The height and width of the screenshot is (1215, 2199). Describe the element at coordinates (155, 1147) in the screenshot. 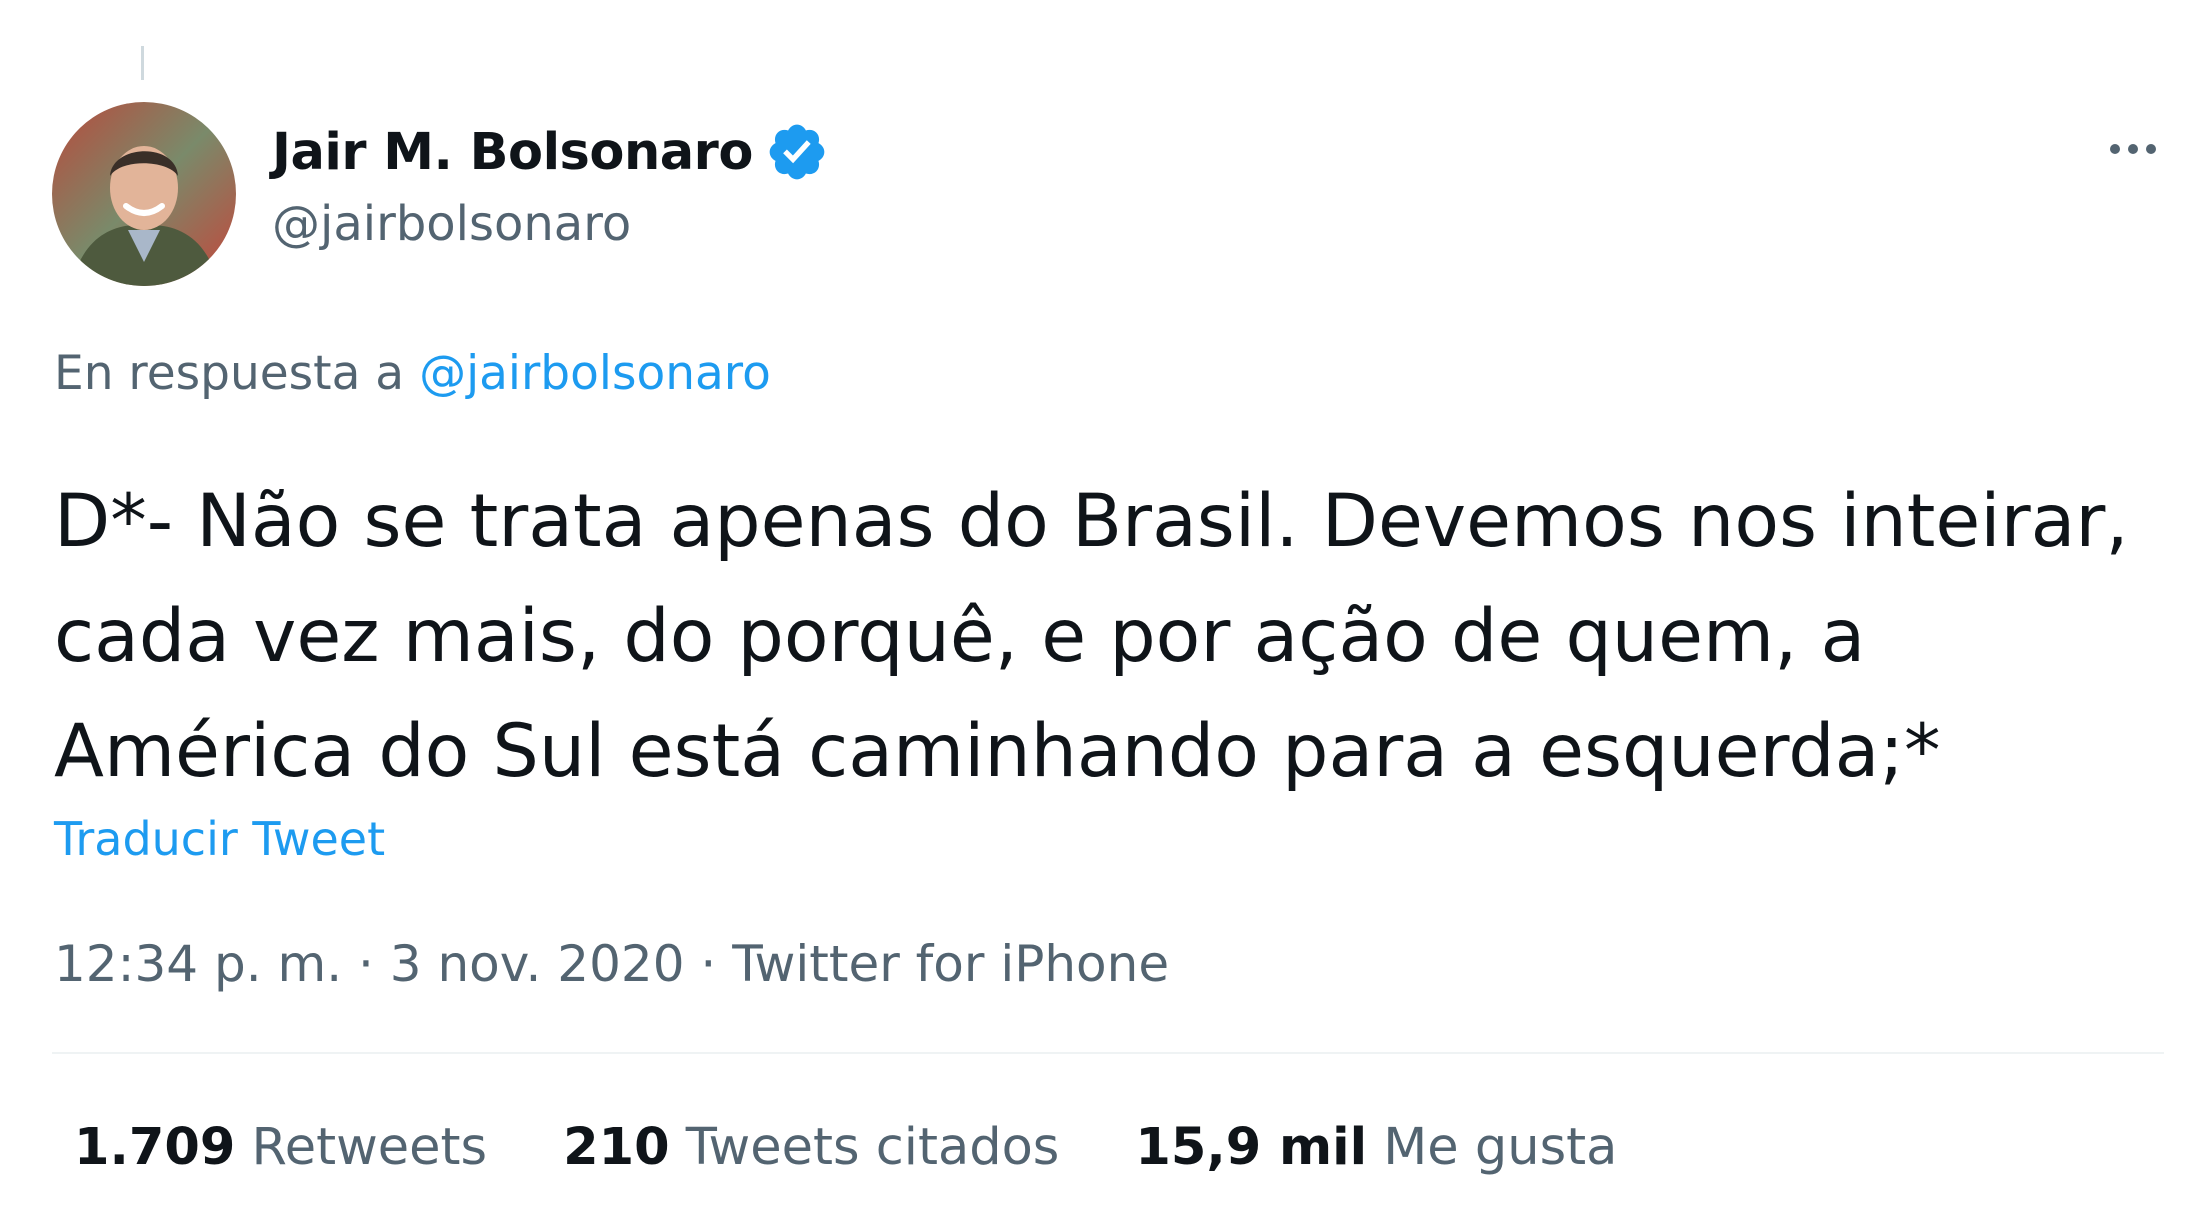

I see `retweets-count: 1.709` at that location.